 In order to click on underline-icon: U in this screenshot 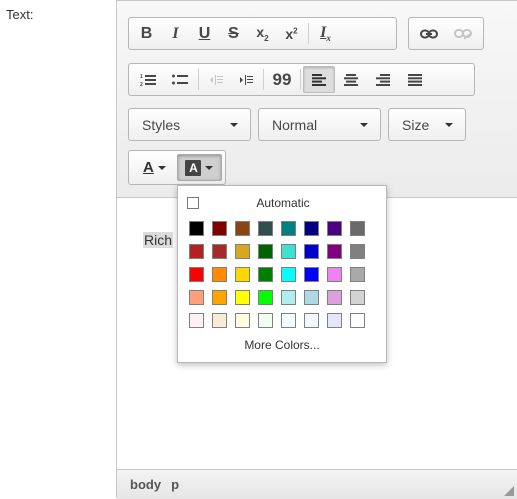, I will do `click(204, 33)`.